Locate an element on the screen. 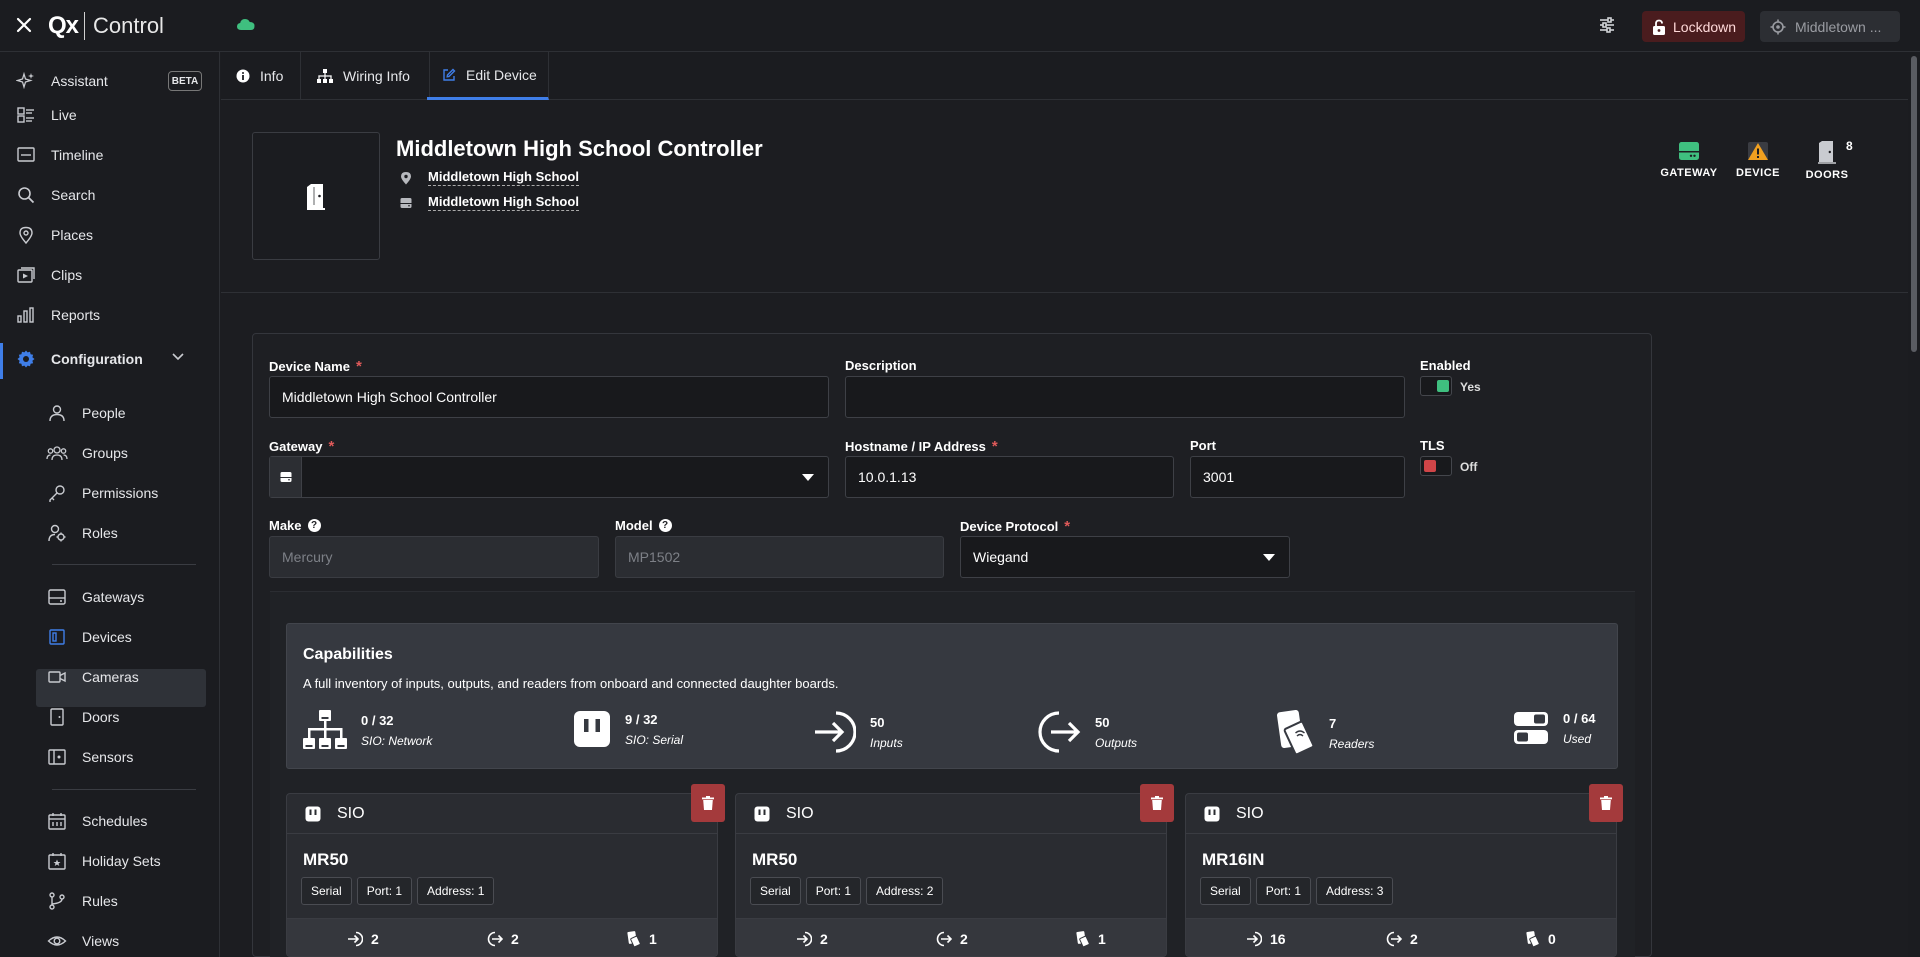 The height and width of the screenshot is (957, 1920). location-link: Middletown High School is located at coordinates (503, 177).